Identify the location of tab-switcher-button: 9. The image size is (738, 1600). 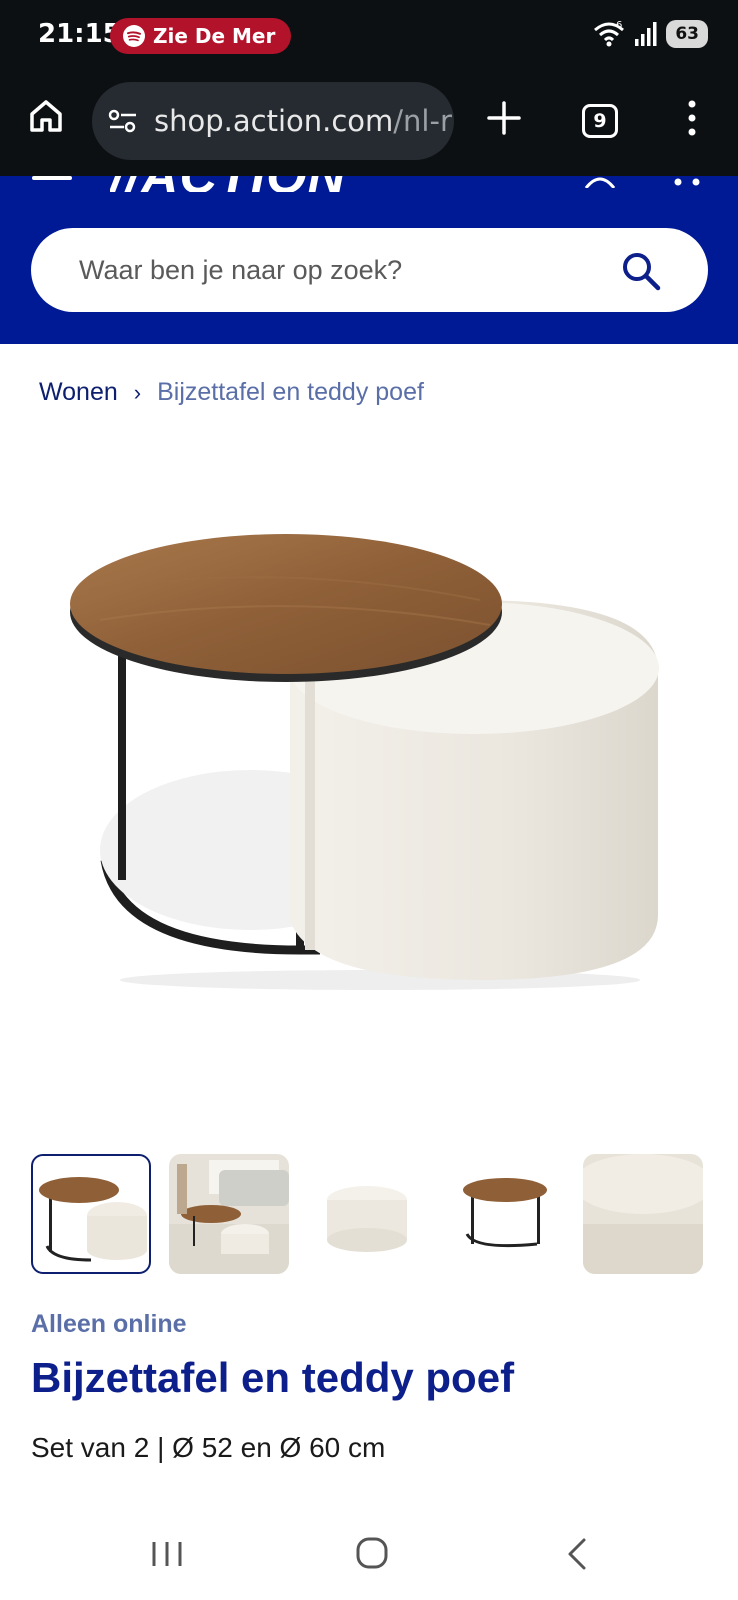
(600, 121).